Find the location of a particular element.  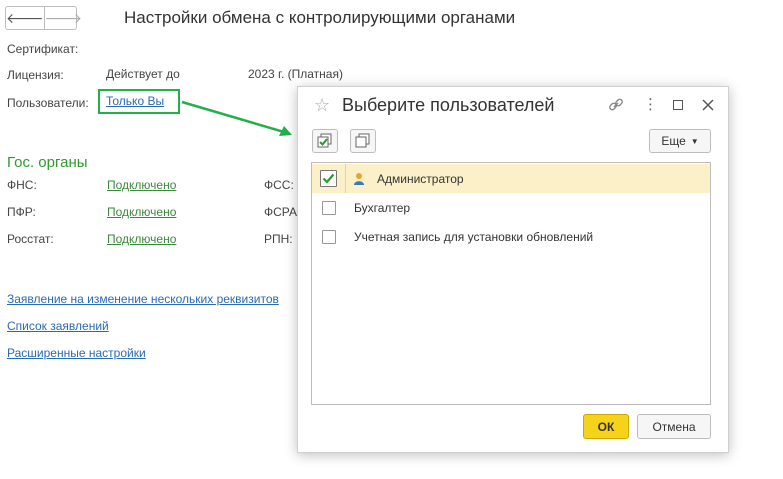

rosstat-status-link: Подключено is located at coordinates (141, 239).